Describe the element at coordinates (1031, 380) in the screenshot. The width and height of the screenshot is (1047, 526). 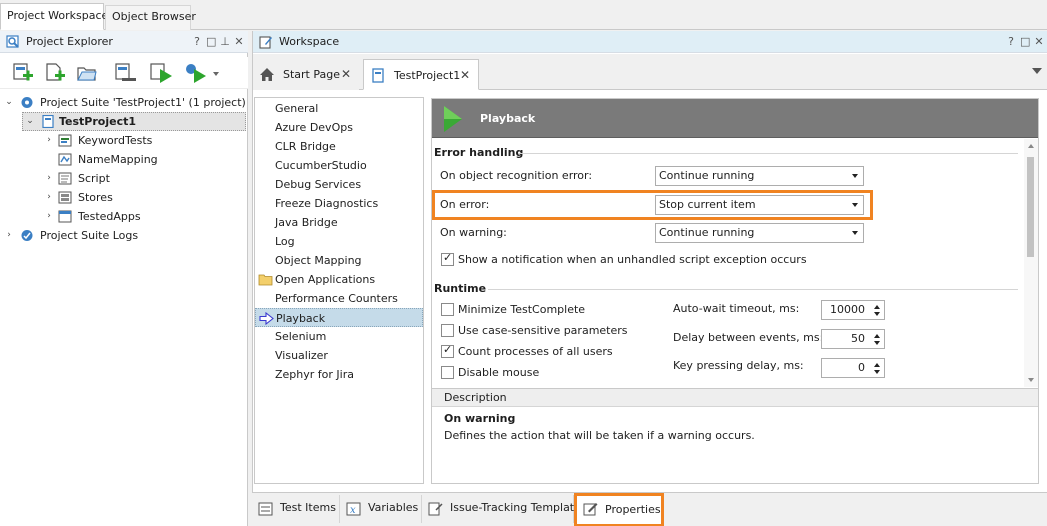
I see `scroll-down-icon` at that location.